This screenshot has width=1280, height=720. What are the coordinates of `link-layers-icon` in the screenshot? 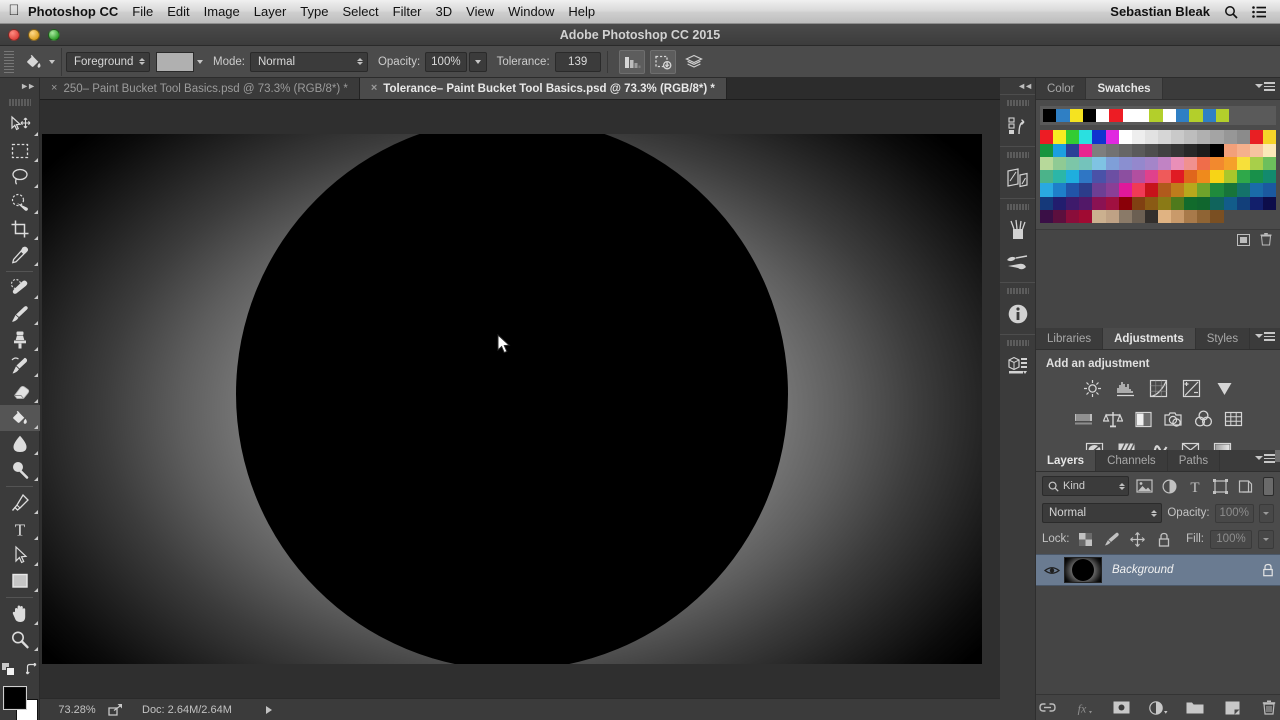 It's located at (1047, 708).